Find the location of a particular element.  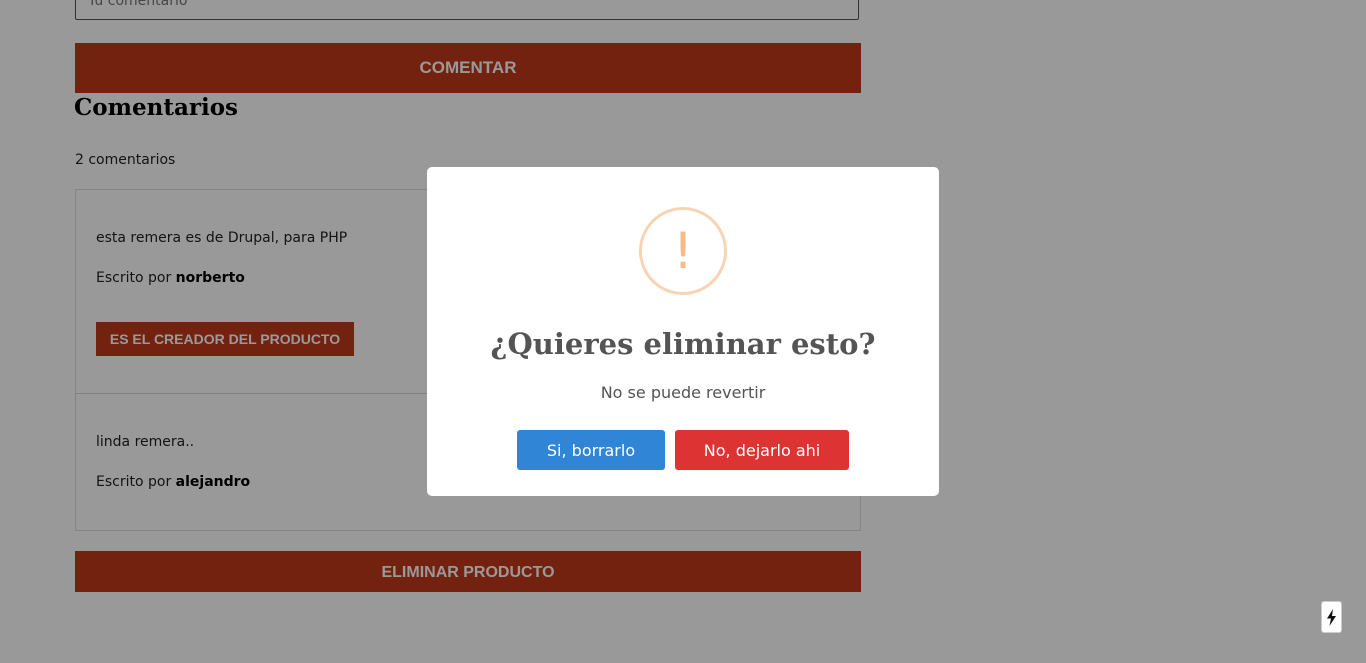

exclamation-mark: ! is located at coordinates (683, 251).